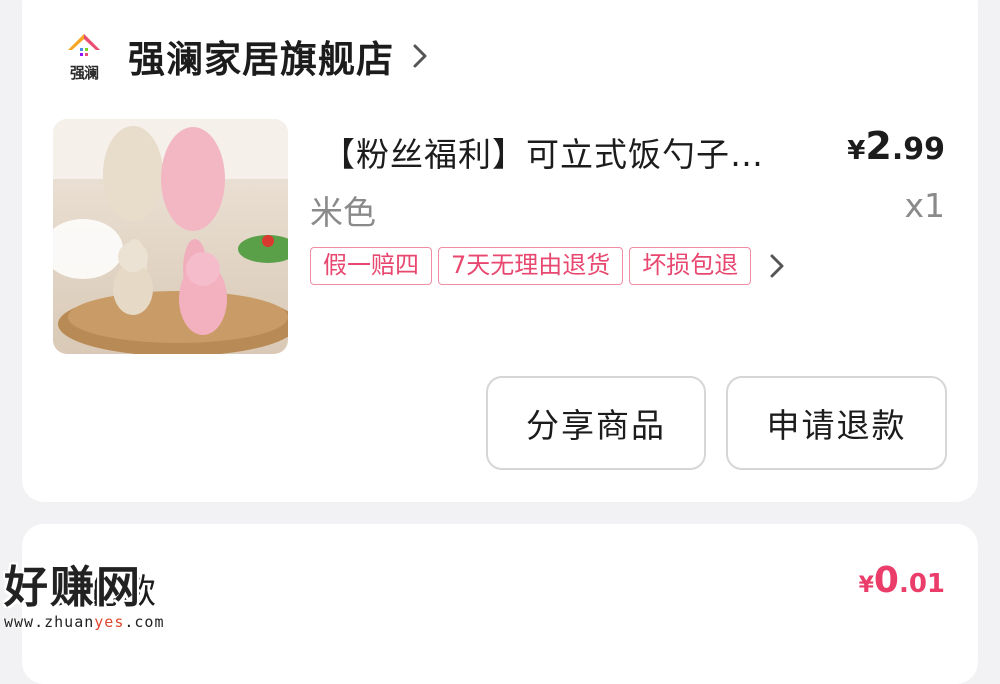 Image resolution: width=1000 pixels, height=684 pixels. What do you see at coordinates (170, 236) in the screenshot?
I see `product-image` at bounding box center [170, 236].